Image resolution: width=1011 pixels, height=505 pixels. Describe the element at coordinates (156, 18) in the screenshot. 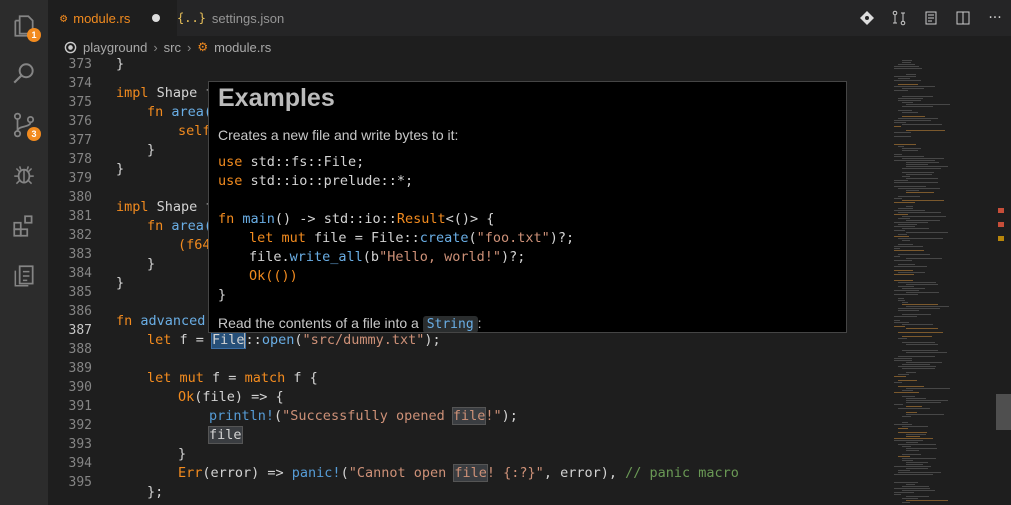

I see `modified-dot-icon` at that location.